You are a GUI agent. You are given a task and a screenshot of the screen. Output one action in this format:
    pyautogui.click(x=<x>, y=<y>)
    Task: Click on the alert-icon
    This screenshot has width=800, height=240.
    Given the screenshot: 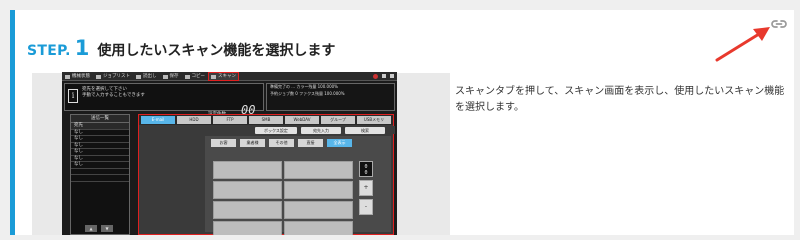 What is the action you would take?
    pyautogui.click(x=375, y=76)
    